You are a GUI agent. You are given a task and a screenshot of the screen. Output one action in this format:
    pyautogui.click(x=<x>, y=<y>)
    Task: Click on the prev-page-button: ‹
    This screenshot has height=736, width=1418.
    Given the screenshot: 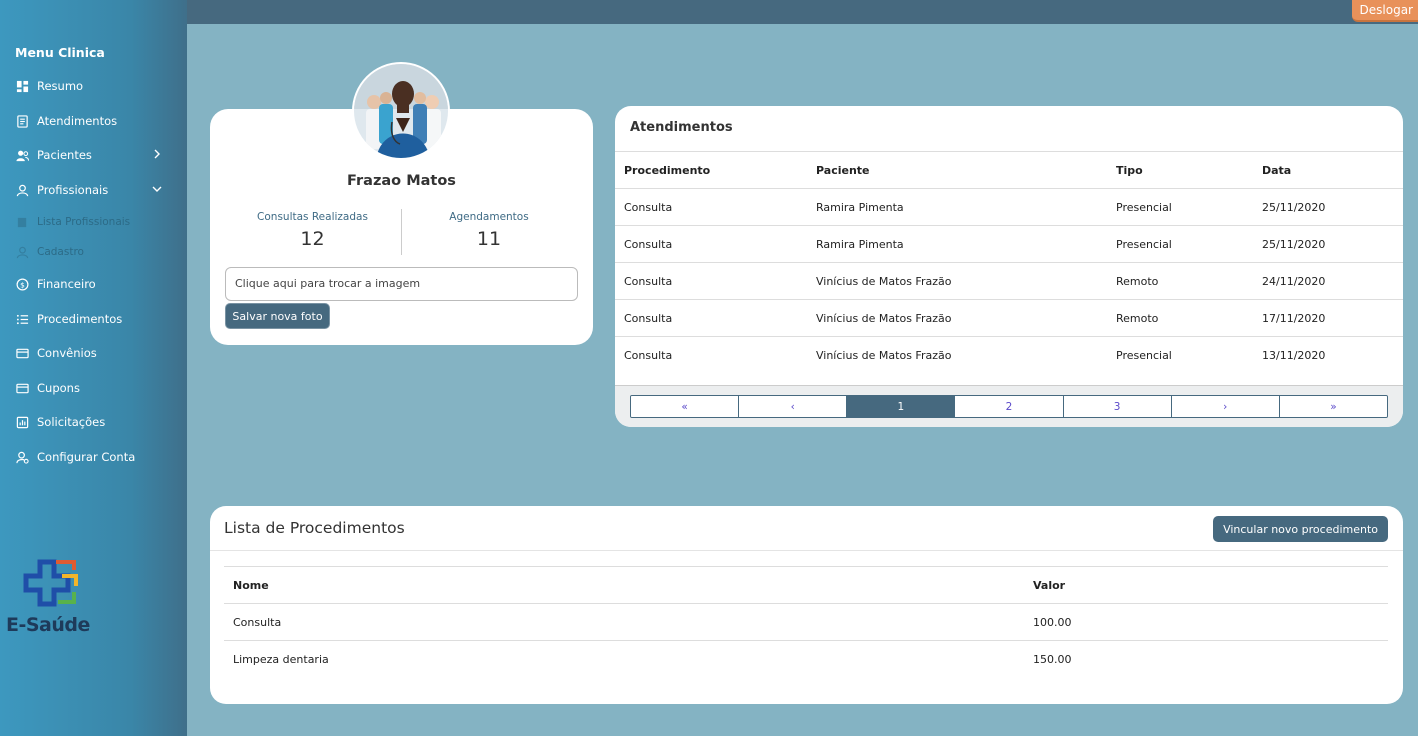 What is the action you would take?
    pyautogui.click(x=793, y=406)
    